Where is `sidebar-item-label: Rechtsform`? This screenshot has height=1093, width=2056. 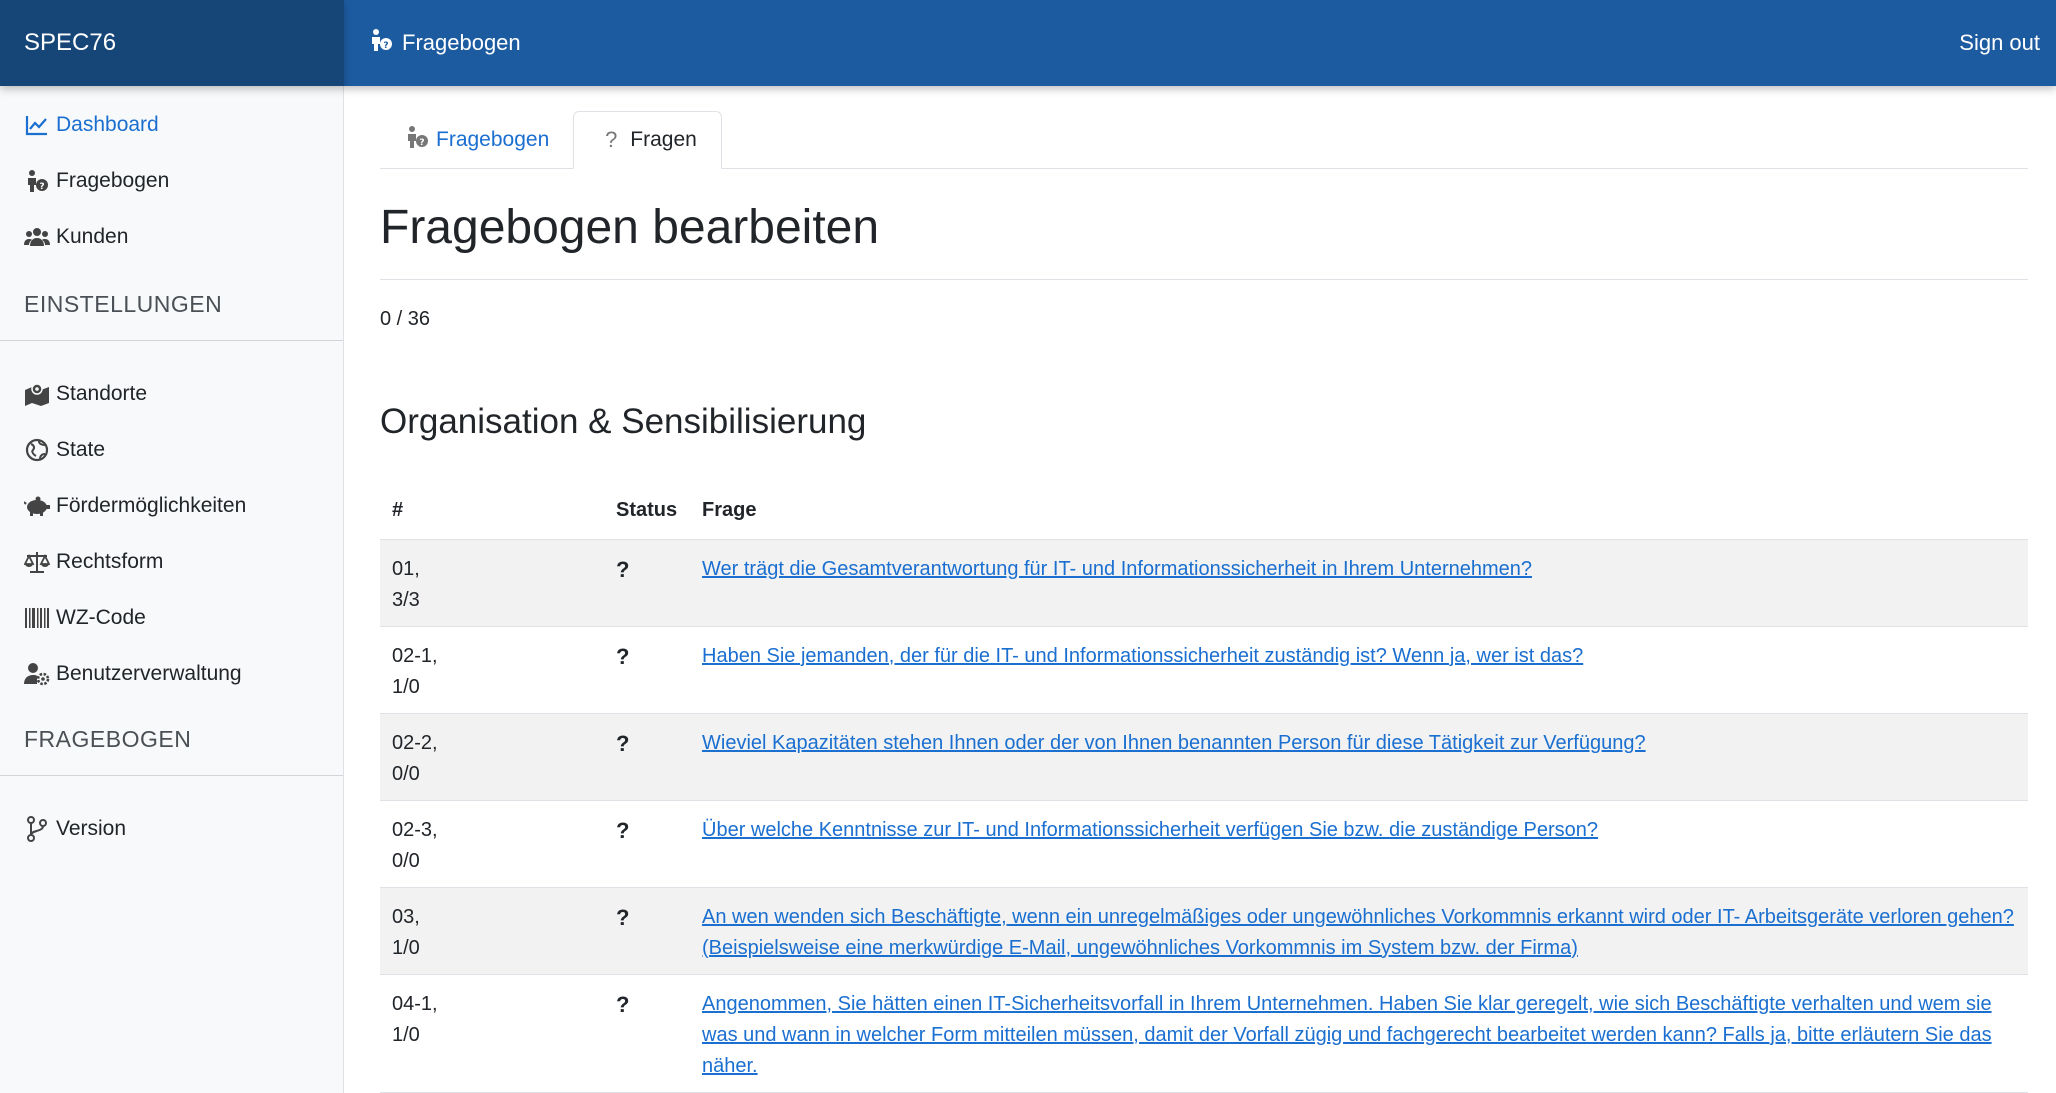 sidebar-item-label: Rechtsform is located at coordinates (110, 561).